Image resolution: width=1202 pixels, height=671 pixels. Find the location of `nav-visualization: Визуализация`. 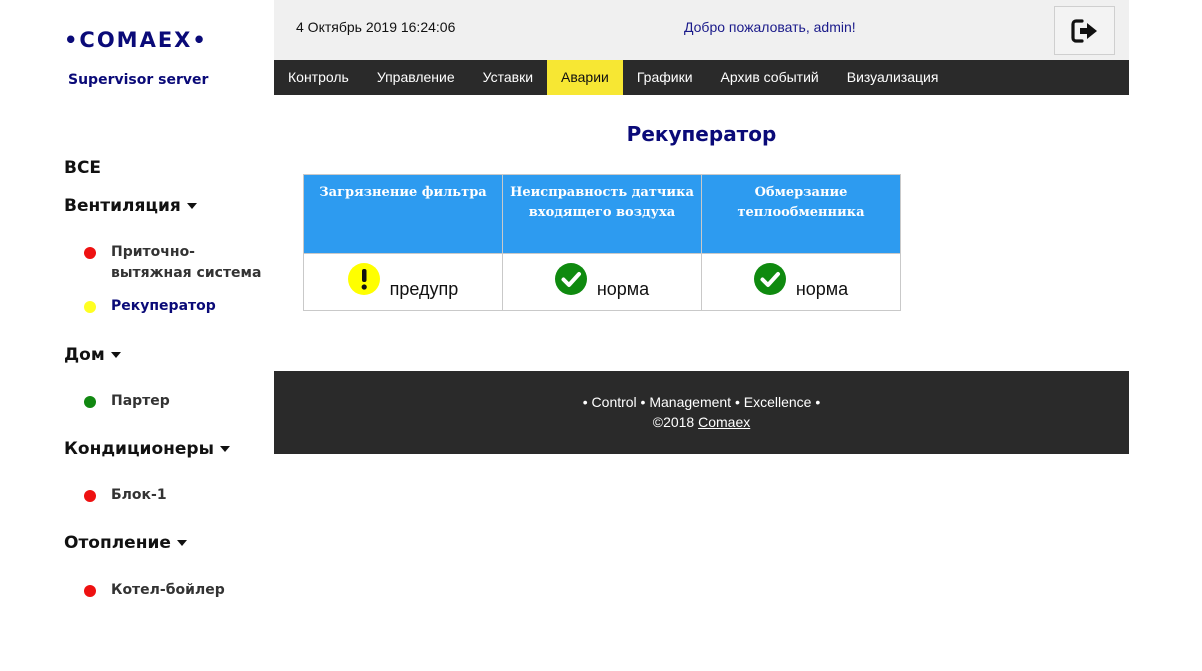

nav-visualization: Визуализация is located at coordinates (893, 77).